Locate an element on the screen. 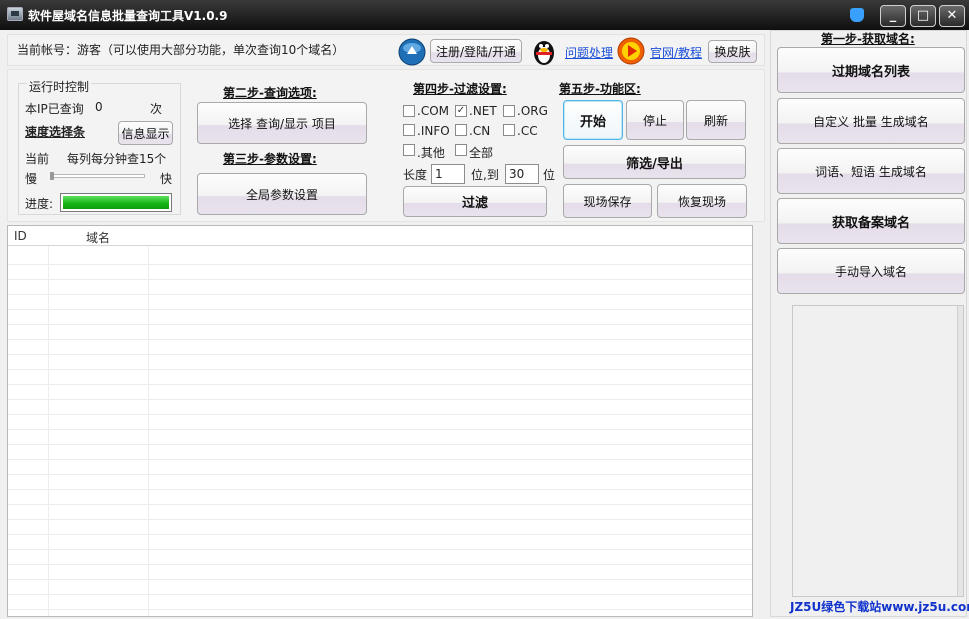  length-to-input: 30 is located at coordinates (522, 174).